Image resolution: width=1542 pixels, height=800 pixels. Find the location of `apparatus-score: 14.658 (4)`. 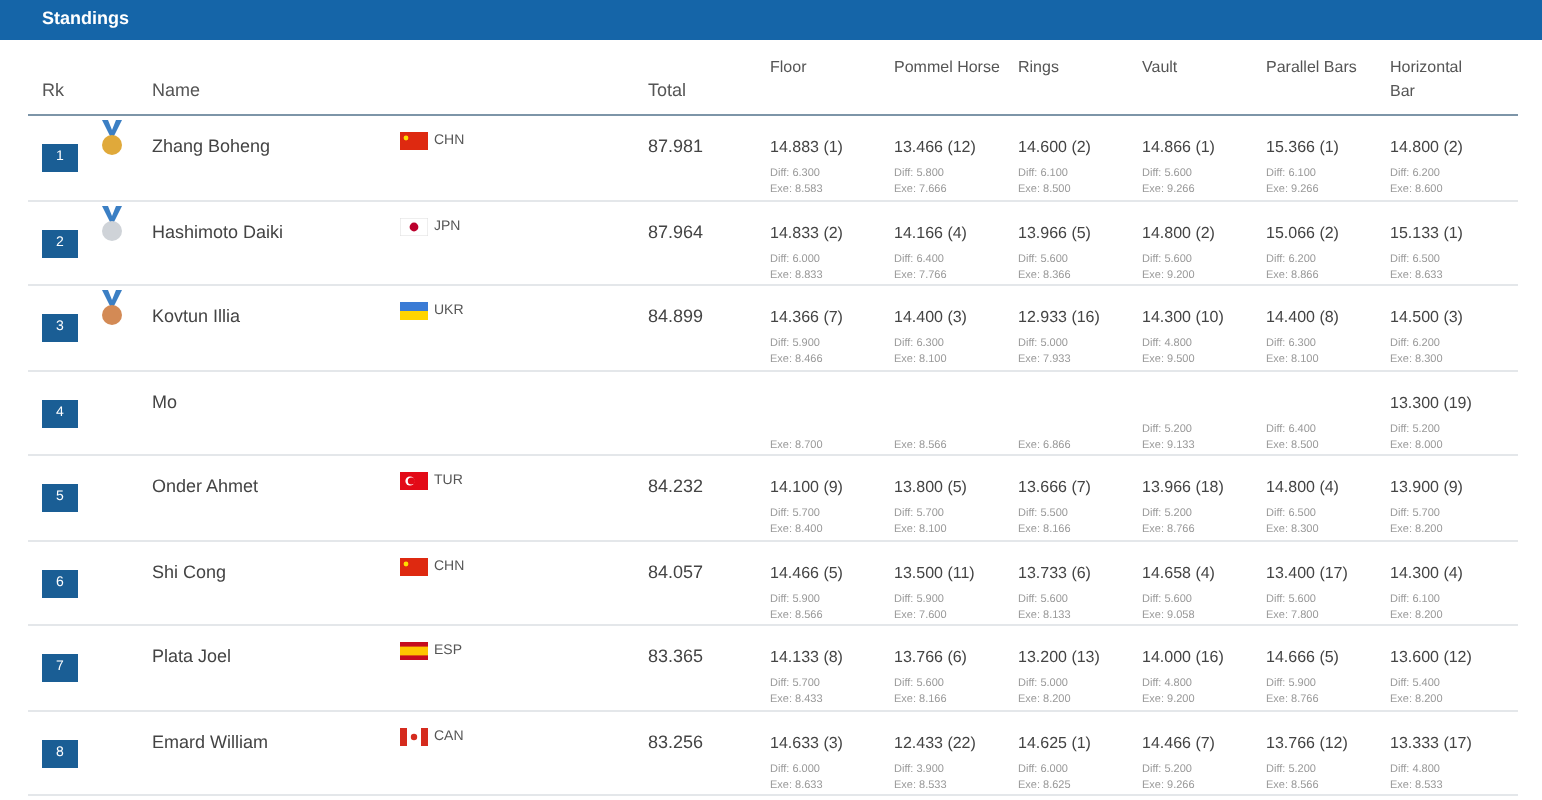

apparatus-score: 14.658 (4) is located at coordinates (1178, 572).